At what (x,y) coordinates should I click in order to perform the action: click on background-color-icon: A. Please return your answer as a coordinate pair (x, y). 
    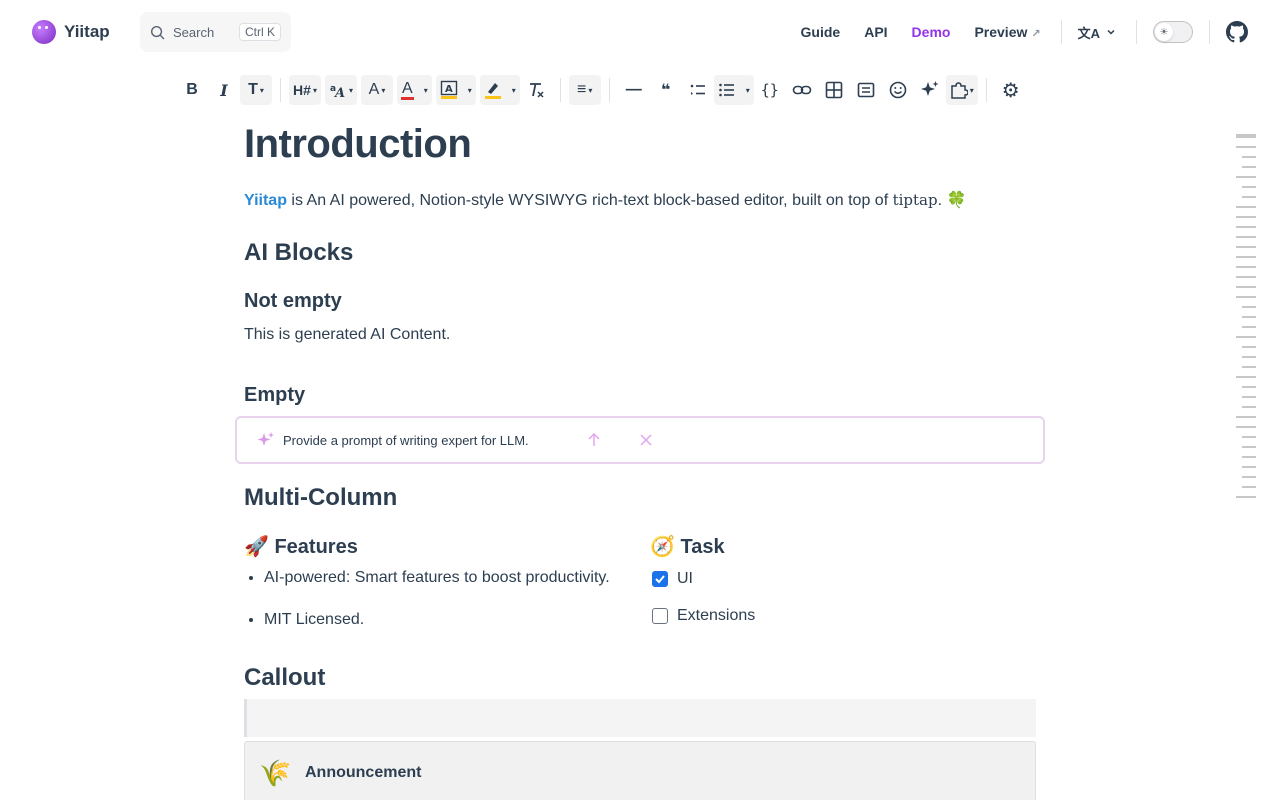
    Looking at the image, I should click on (448, 89).